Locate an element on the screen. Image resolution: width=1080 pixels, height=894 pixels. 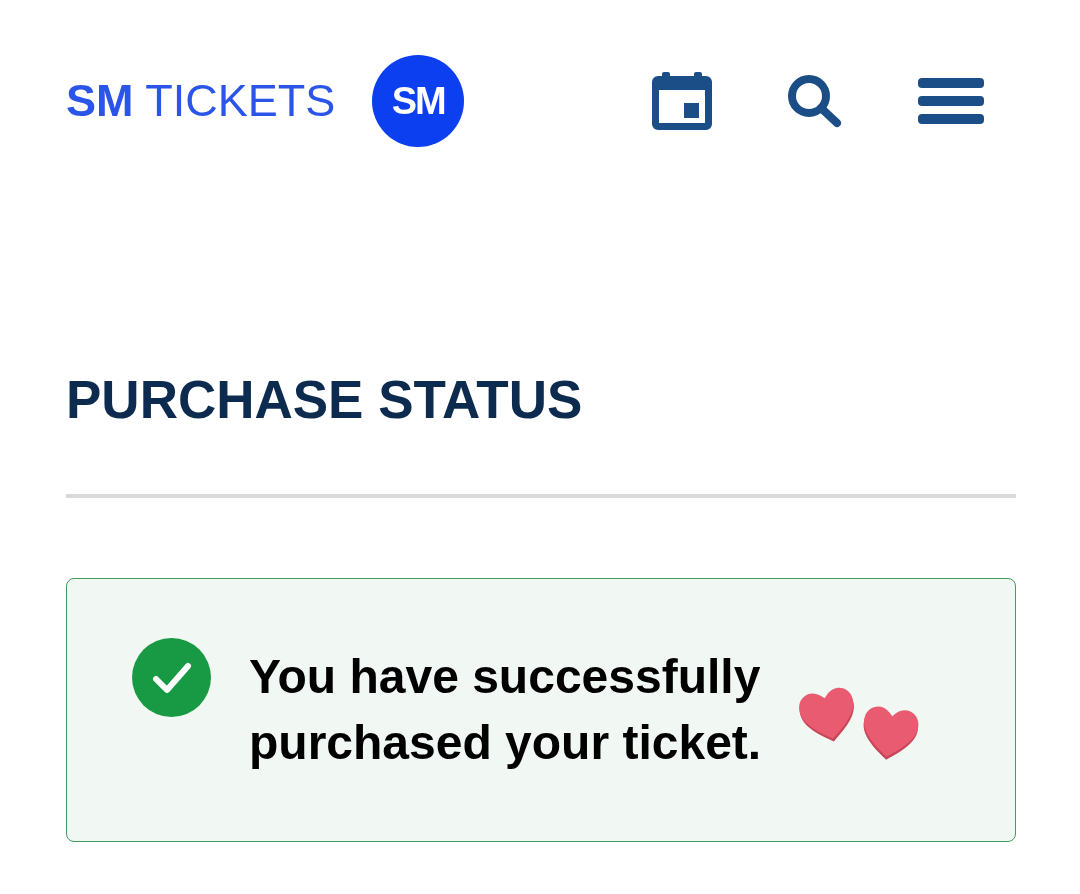
calendar-button is located at coordinates (682, 101).